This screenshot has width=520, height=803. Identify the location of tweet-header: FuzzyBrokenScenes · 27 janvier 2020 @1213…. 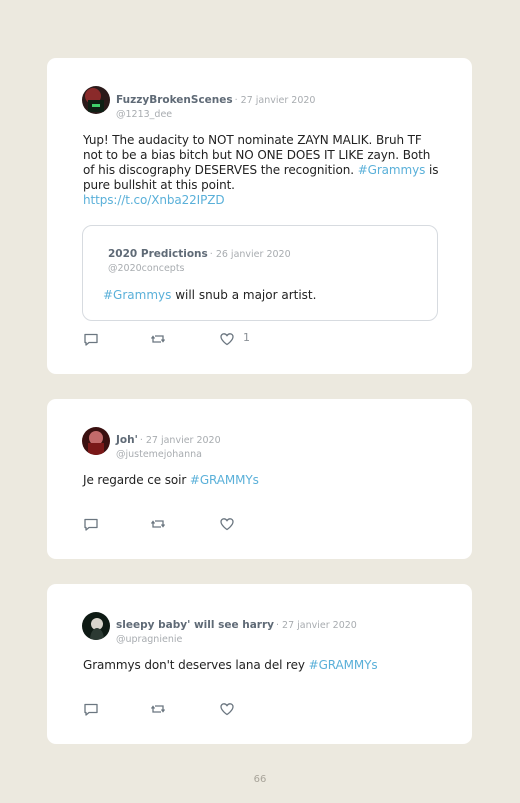
(284, 104).